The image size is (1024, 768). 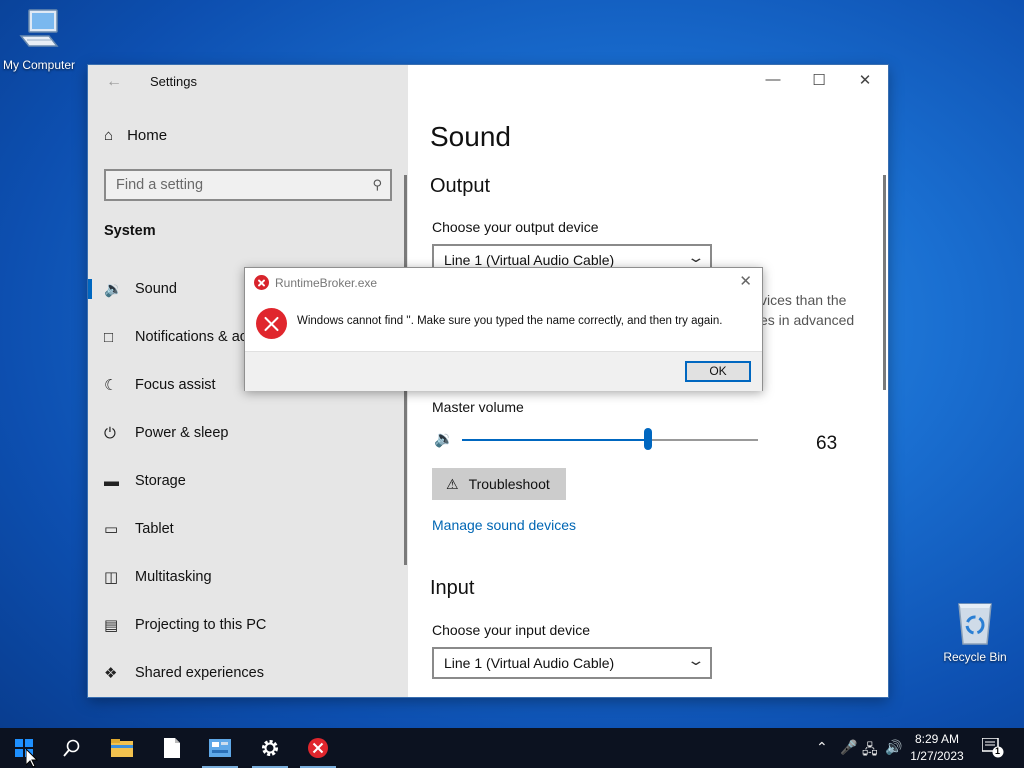 I want to click on output-device-label: Choose your output device, so click(x=515, y=227).